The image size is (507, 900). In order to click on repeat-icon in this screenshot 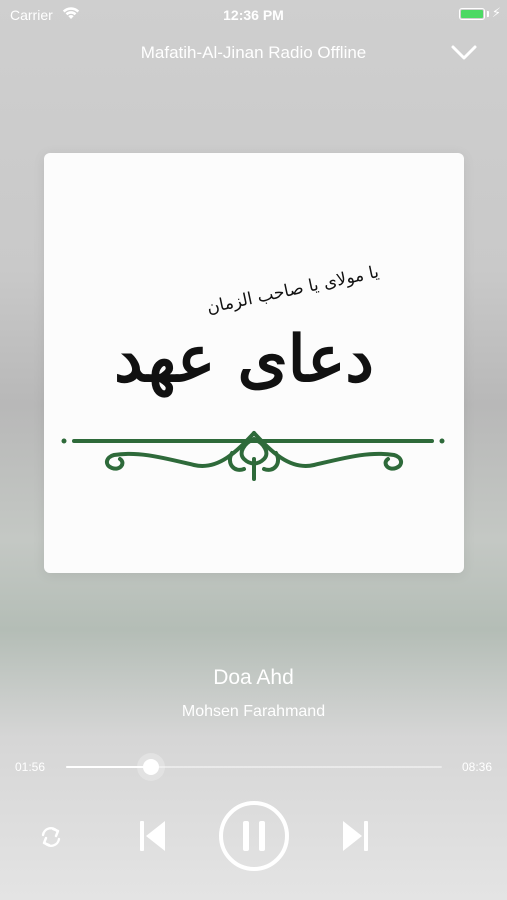, I will do `click(51, 837)`.